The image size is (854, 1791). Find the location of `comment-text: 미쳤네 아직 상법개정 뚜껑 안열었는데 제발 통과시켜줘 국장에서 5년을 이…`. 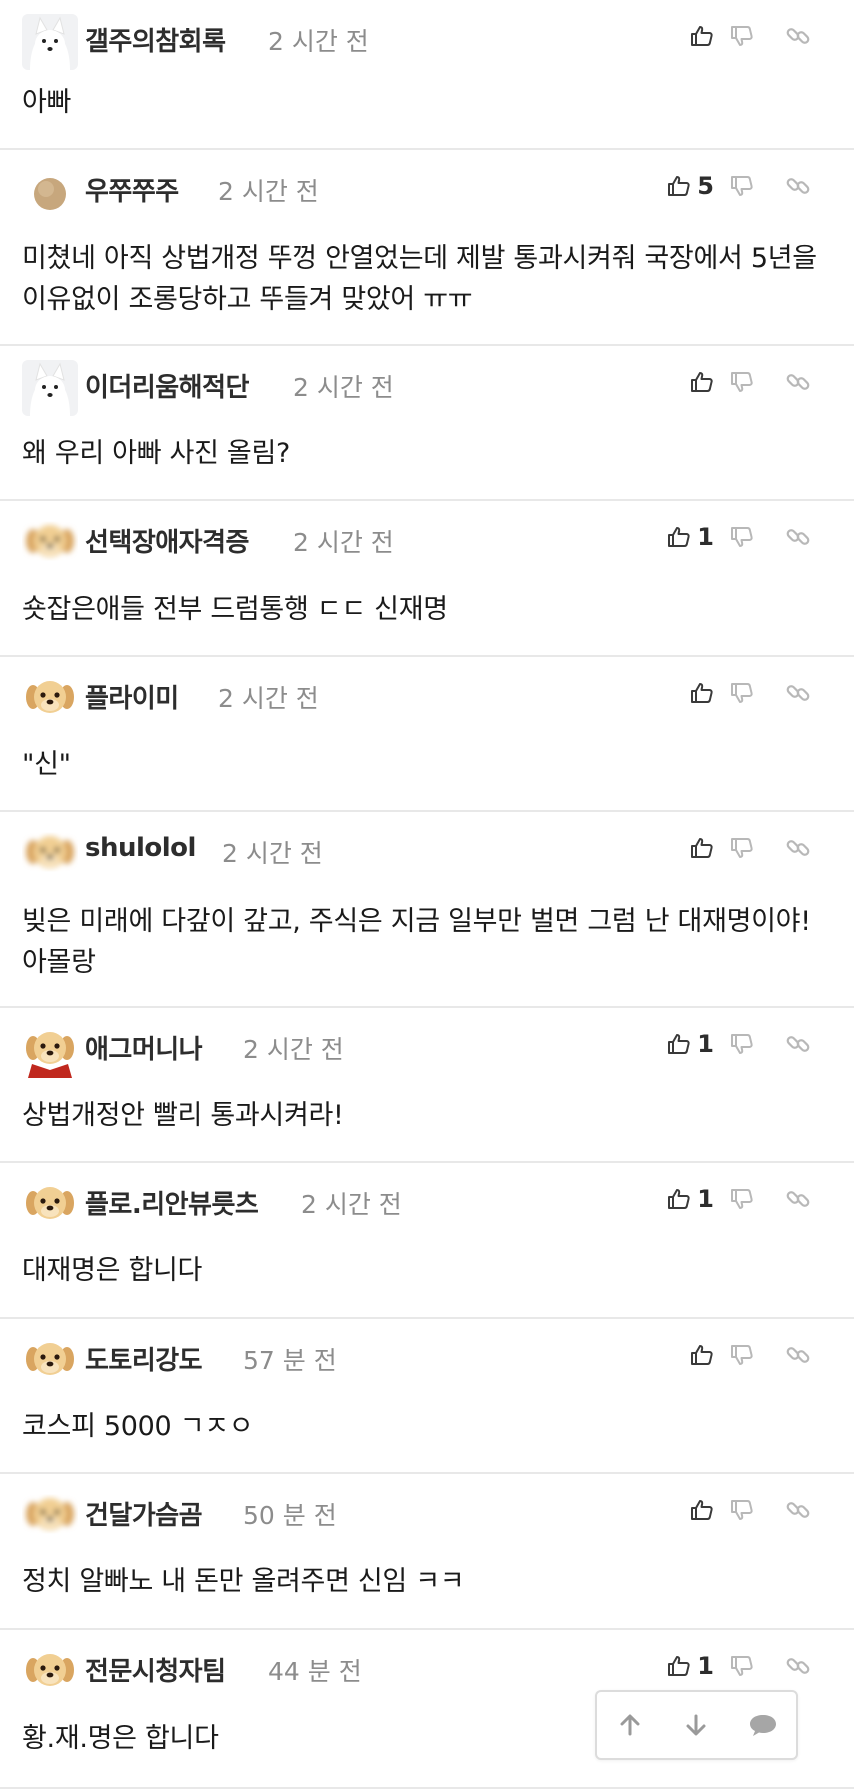

comment-text: 미쳤네 아직 상법개정 뚜껑 안열었는데 제발 통과시켜줘 국장에서 5년을 이… is located at coordinates (419, 279).